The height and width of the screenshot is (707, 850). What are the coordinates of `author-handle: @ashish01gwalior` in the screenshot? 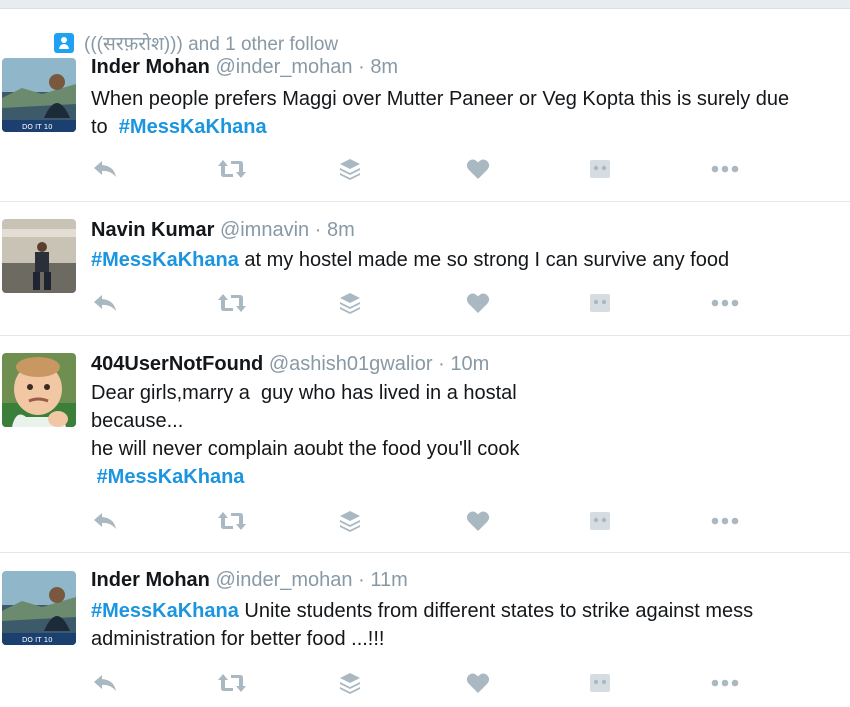 It's located at (351, 364).